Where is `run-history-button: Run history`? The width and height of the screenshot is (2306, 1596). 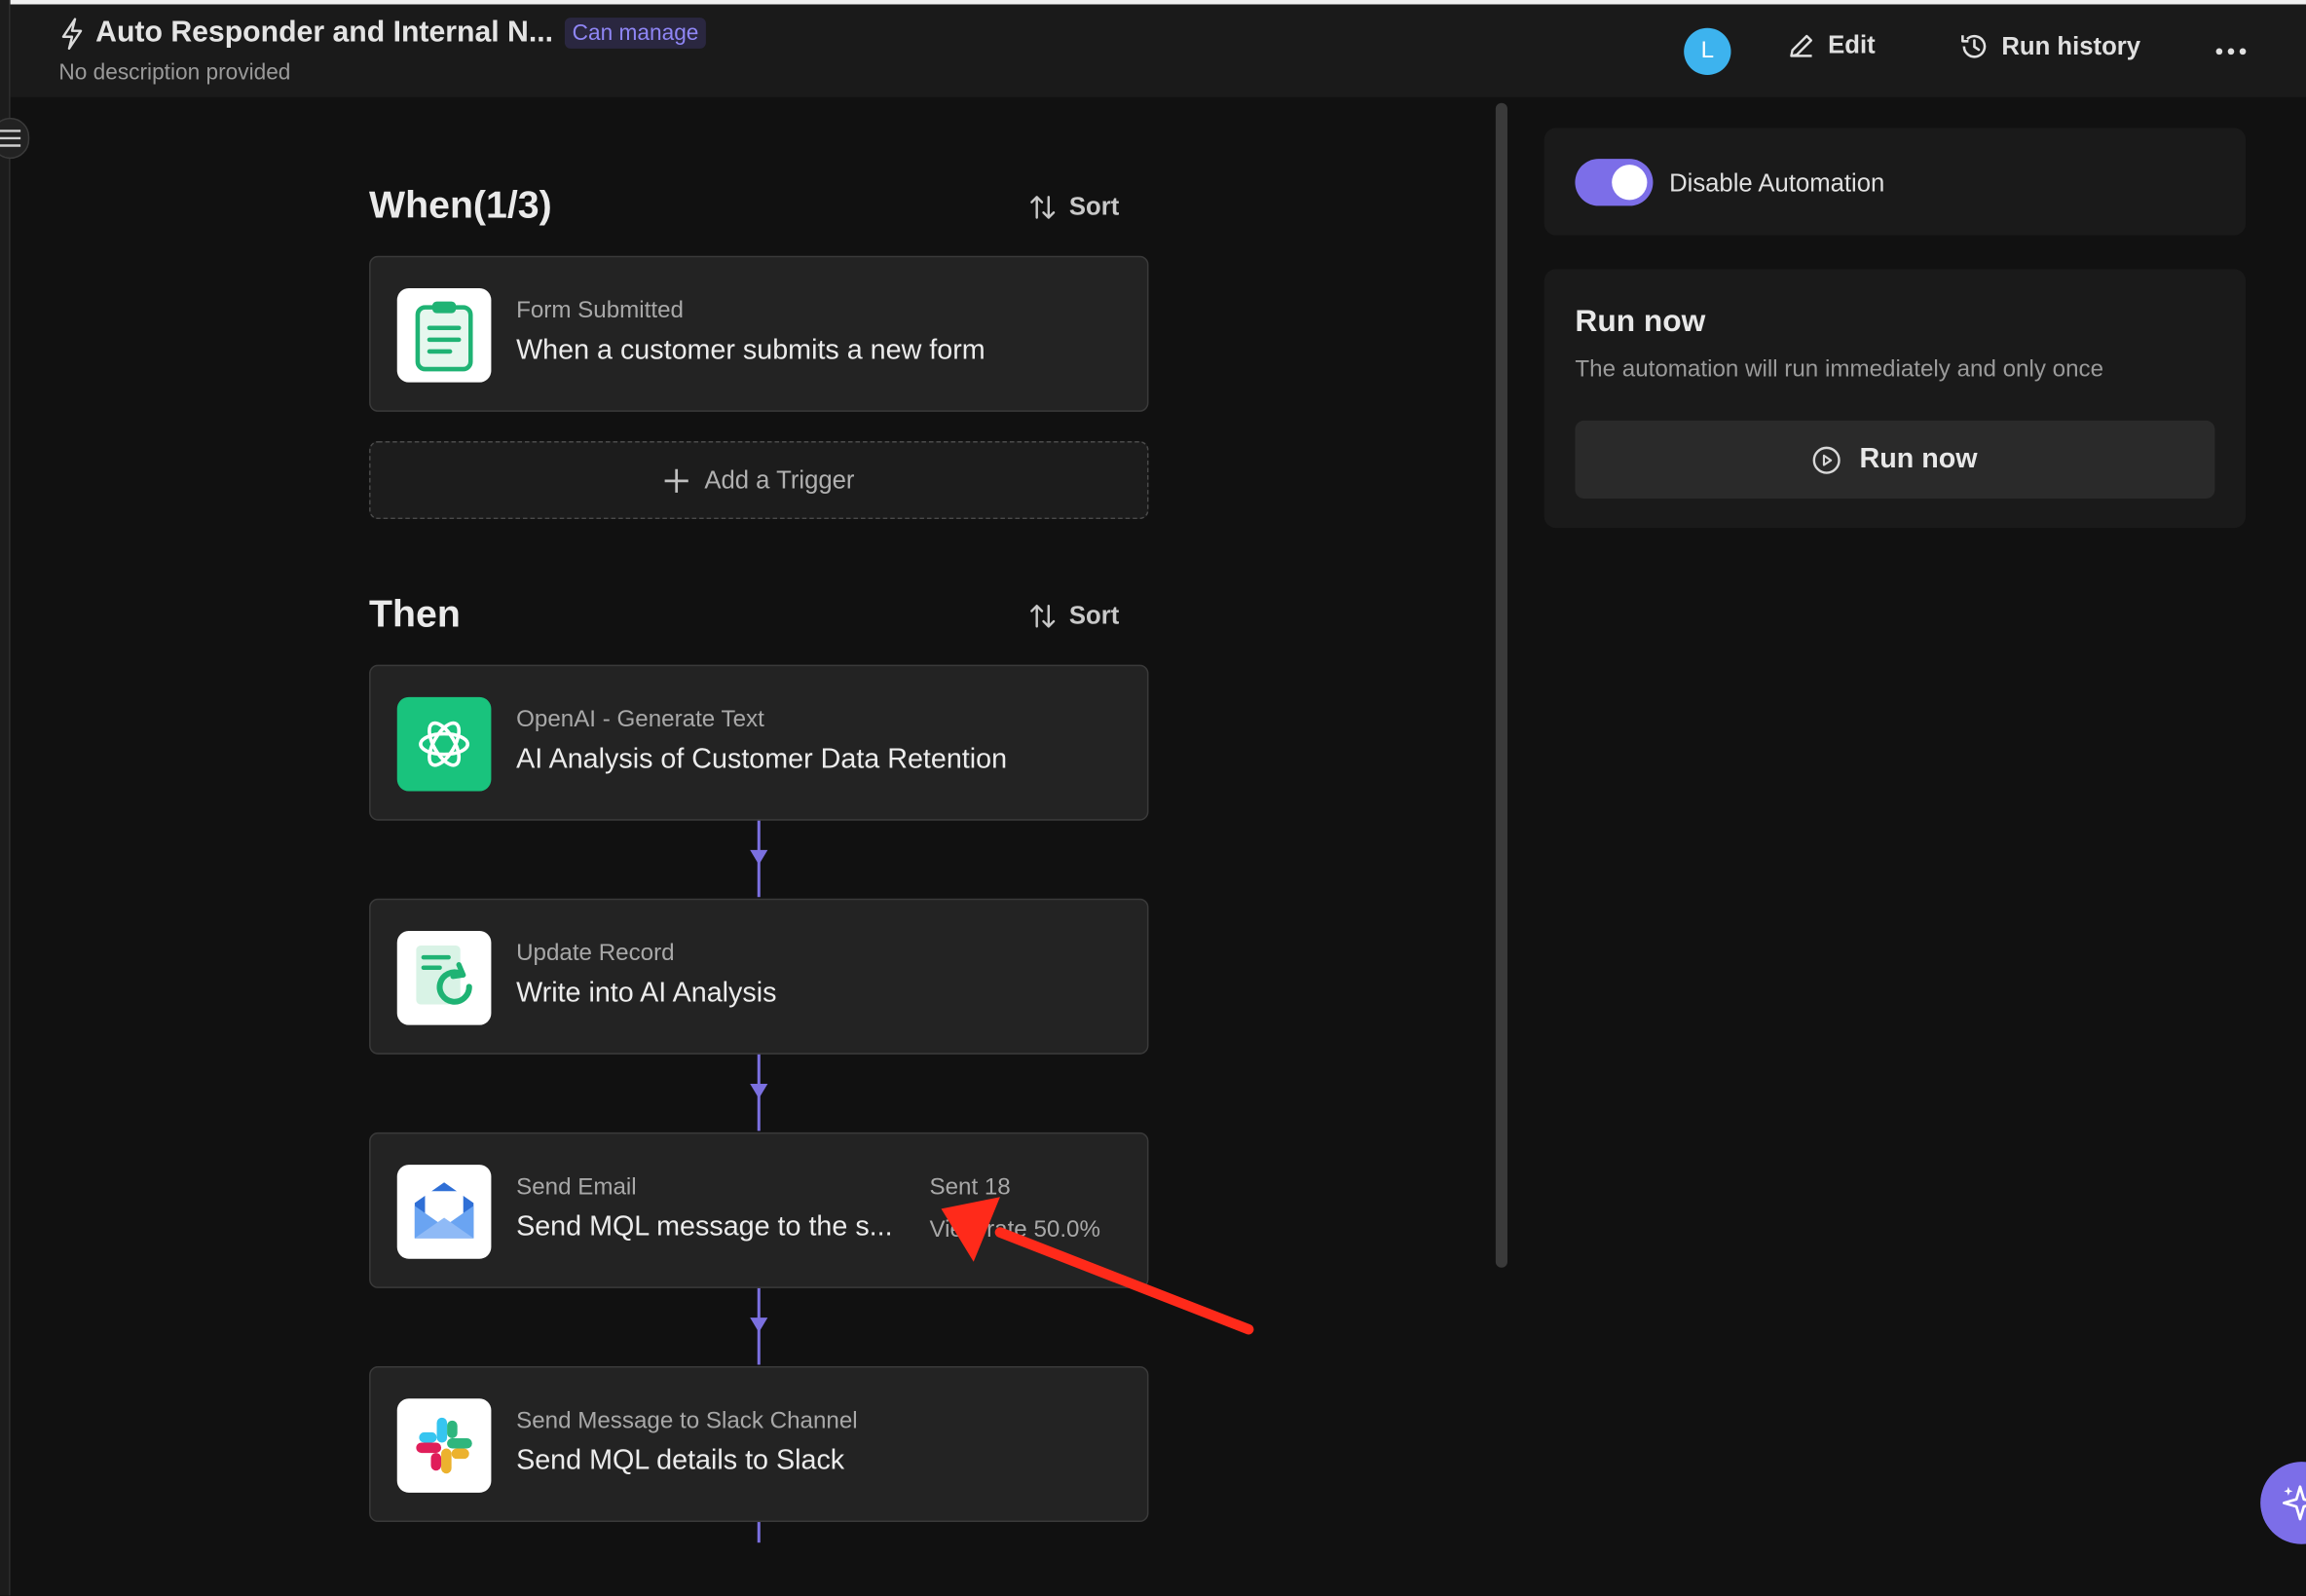 run-history-button: Run history is located at coordinates (2049, 46).